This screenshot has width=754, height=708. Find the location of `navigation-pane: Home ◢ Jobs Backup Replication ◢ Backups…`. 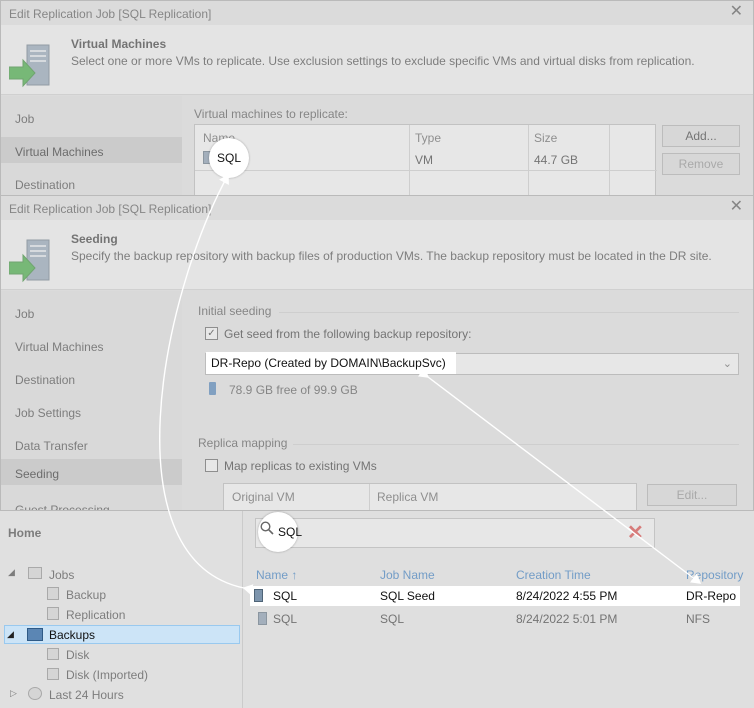

navigation-pane: Home ◢ Jobs Backup Replication ◢ Backups… is located at coordinates (121, 609).